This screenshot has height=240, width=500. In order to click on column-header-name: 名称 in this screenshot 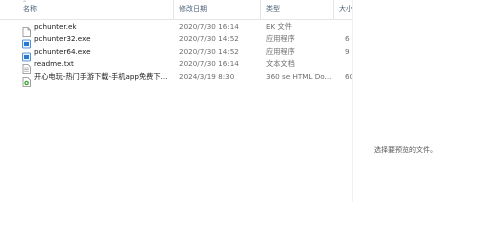, I will do `click(30, 9)`.